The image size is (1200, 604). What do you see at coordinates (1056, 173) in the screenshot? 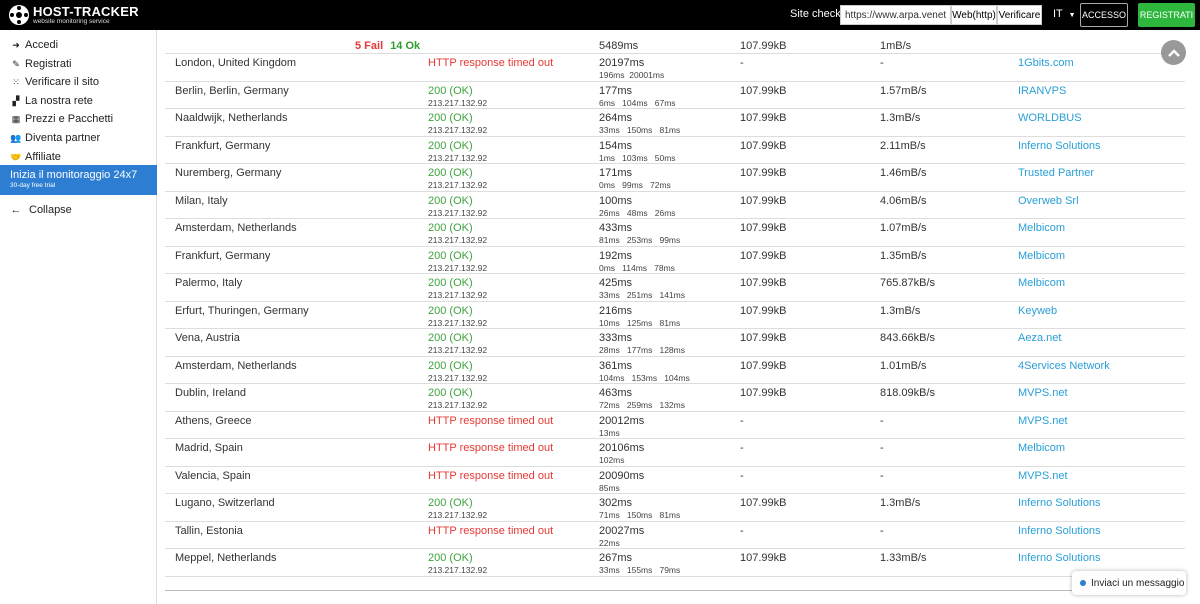
I see `provider-link: Trusted Partner` at bounding box center [1056, 173].